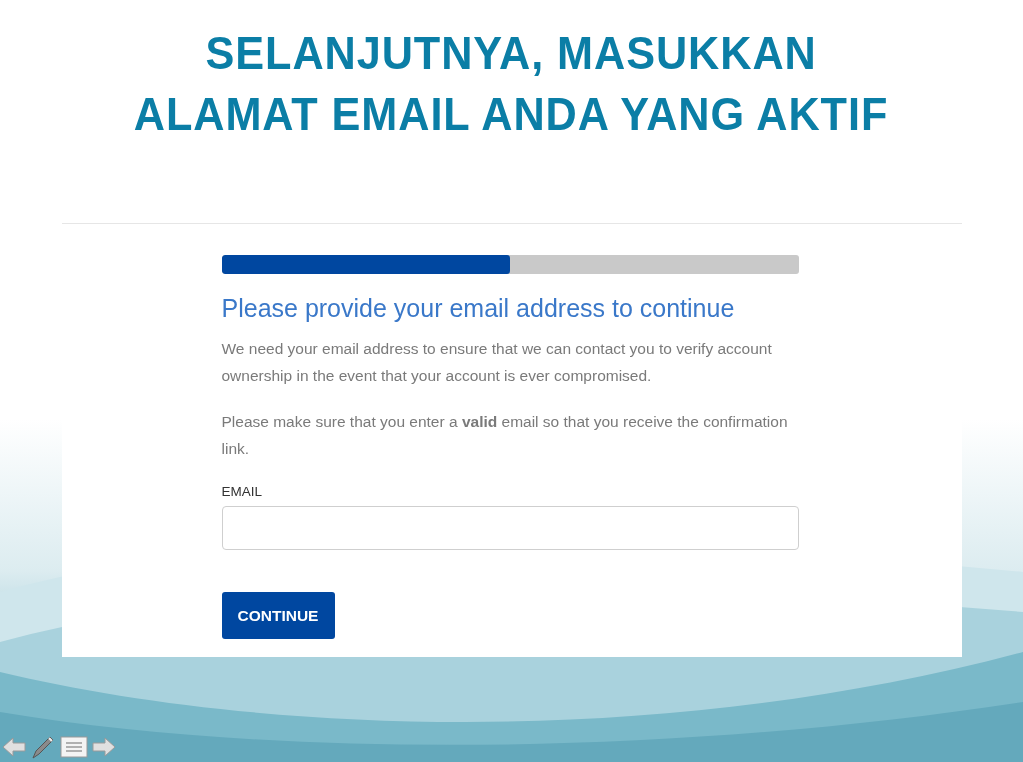 Image resolution: width=1023 pixels, height=762 pixels. What do you see at coordinates (14, 747) in the screenshot?
I see `back-arrow-icon` at bounding box center [14, 747].